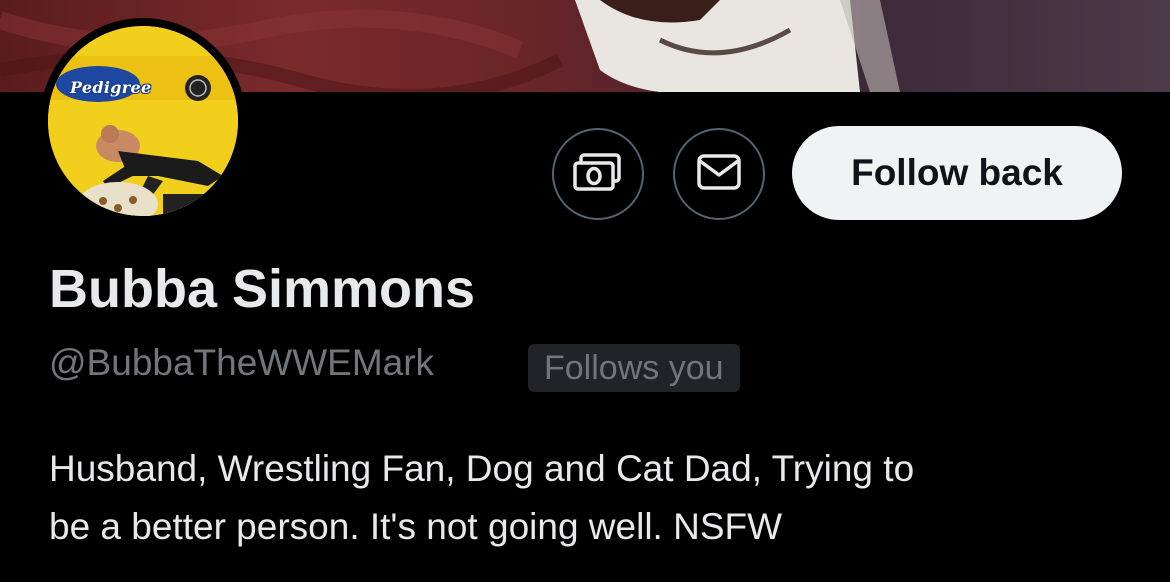 Image resolution: width=1170 pixels, height=582 pixels. I want to click on follow-back-button: Follow back, so click(957, 173).